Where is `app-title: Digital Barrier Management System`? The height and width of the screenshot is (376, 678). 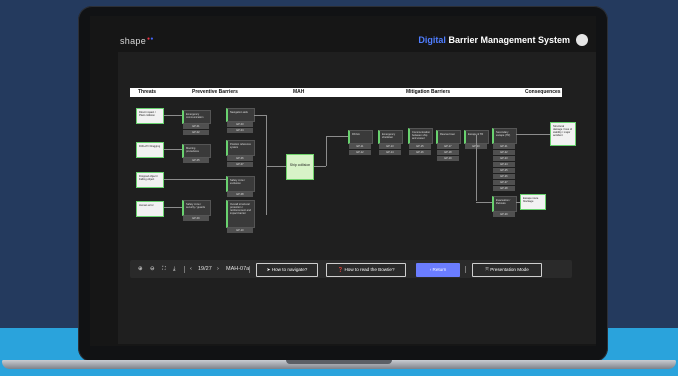
app-title: Digital Barrier Management System is located at coordinates (494, 40).